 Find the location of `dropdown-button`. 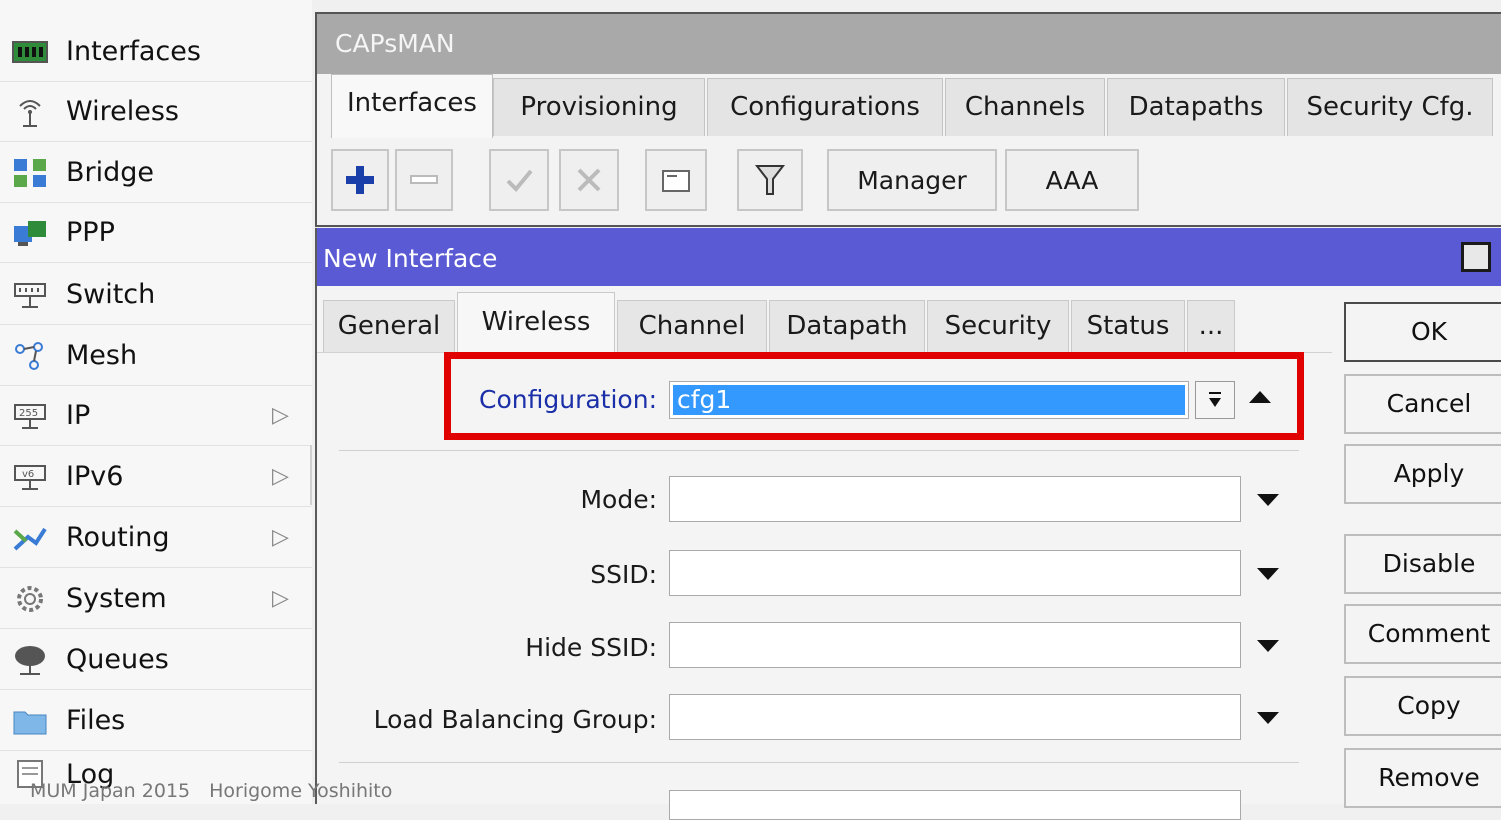

dropdown-button is located at coordinates (1215, 400).